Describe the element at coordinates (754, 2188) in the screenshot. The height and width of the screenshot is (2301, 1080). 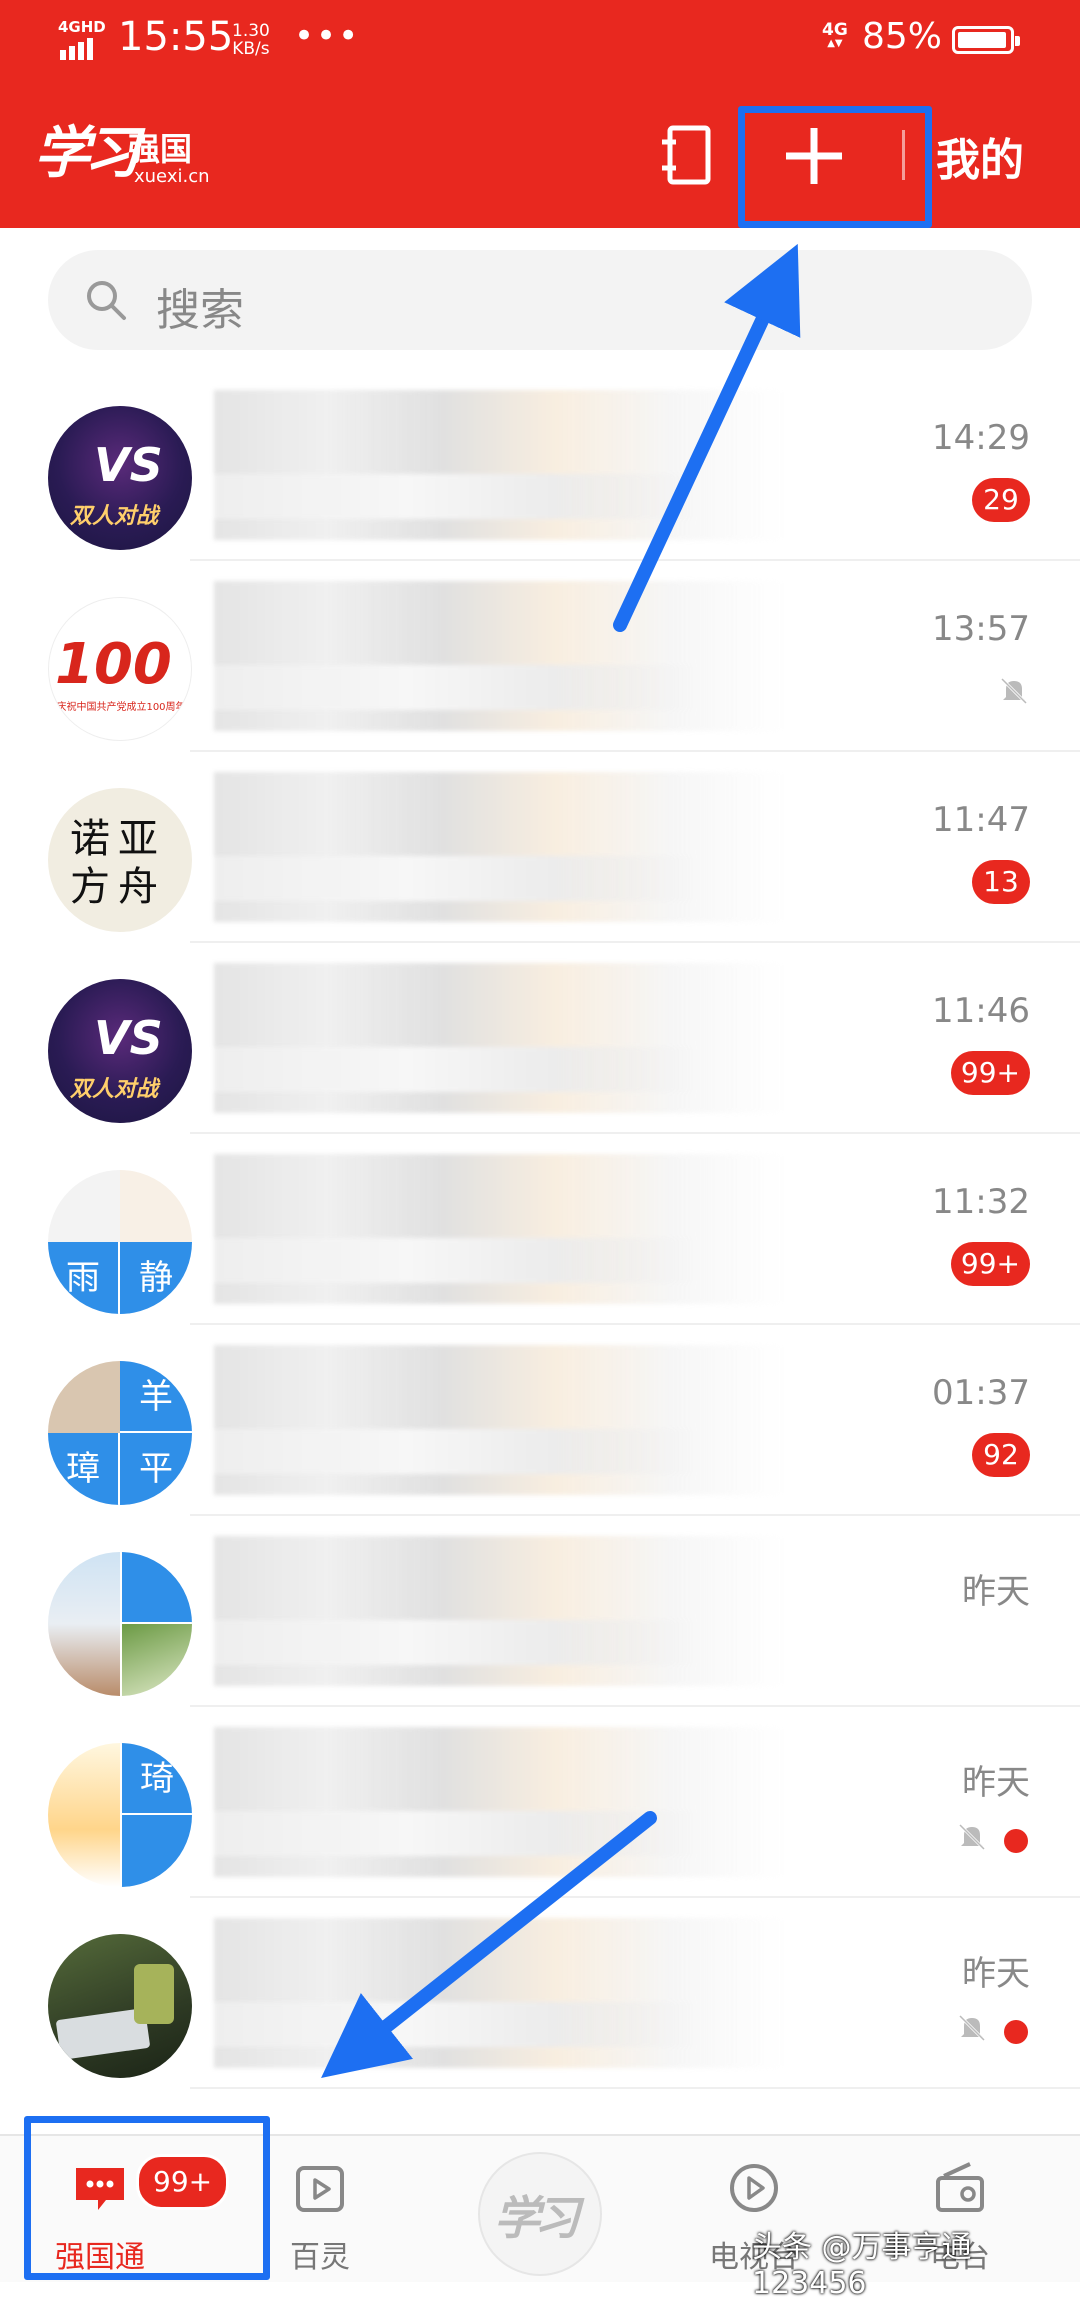
I see `tv-play-icon` at that location.